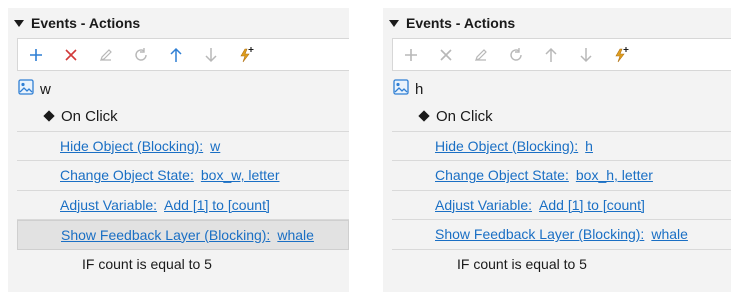 This screenshot has width=739, height=300. I want to click on action-value: h, so click(589, 146).